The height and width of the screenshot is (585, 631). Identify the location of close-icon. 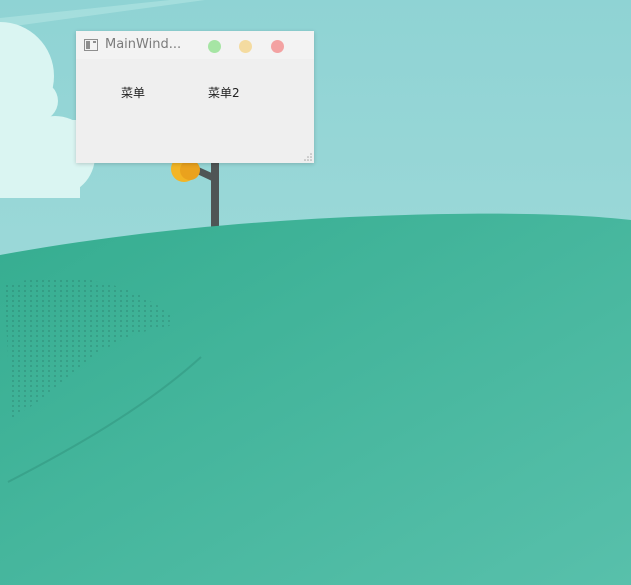
(277, 46).